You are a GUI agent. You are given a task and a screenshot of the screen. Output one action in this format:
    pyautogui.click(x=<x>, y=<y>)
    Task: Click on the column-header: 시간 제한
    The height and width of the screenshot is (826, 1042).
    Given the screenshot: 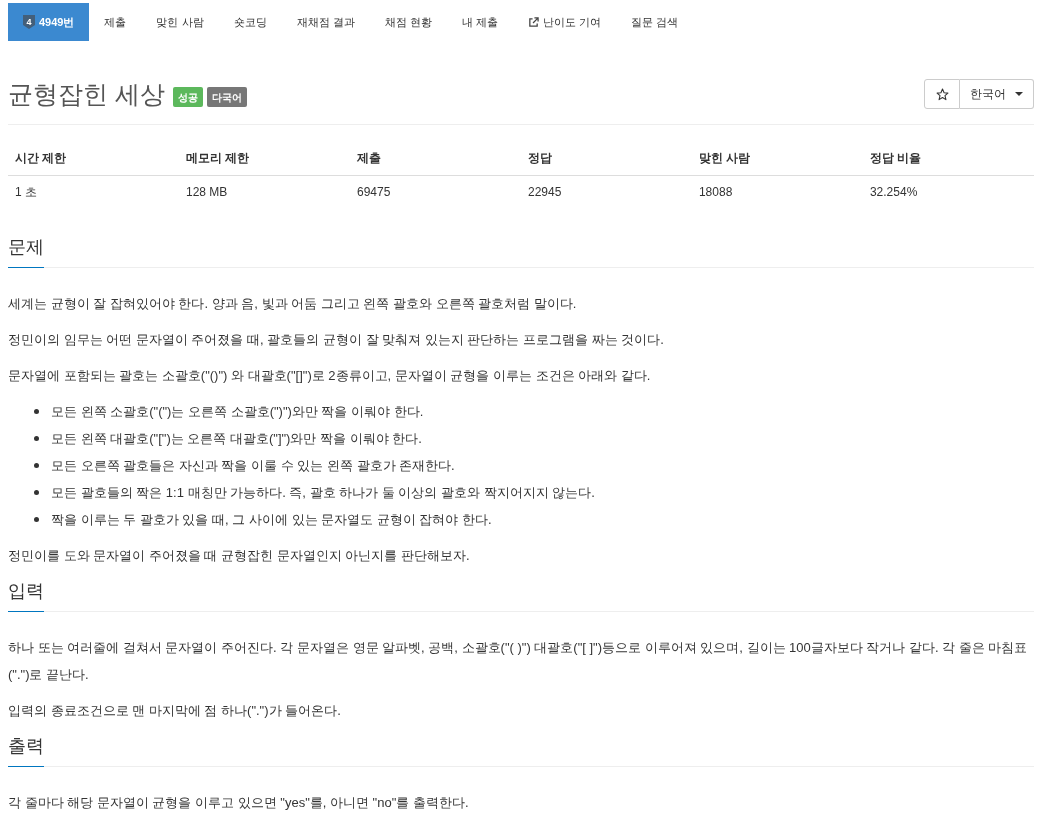 What is the action you would take?
    pyautogui.click(x=93, y=159)
    